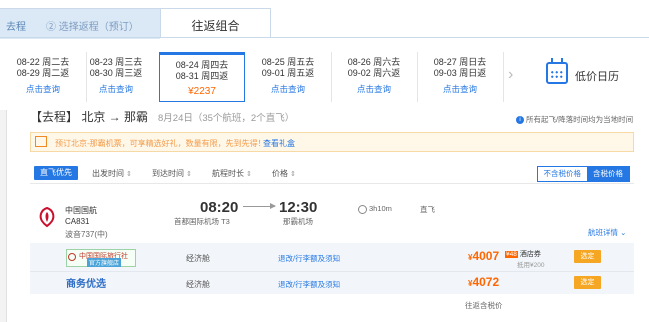 The height and width of the screenshot is (322, 649). Describe the element at coordinates (160, 143) in the screenshot. I see `promo-text: 预订北京-那霸机票，可享精选好礼，数量有限，先到先得！` at that location.